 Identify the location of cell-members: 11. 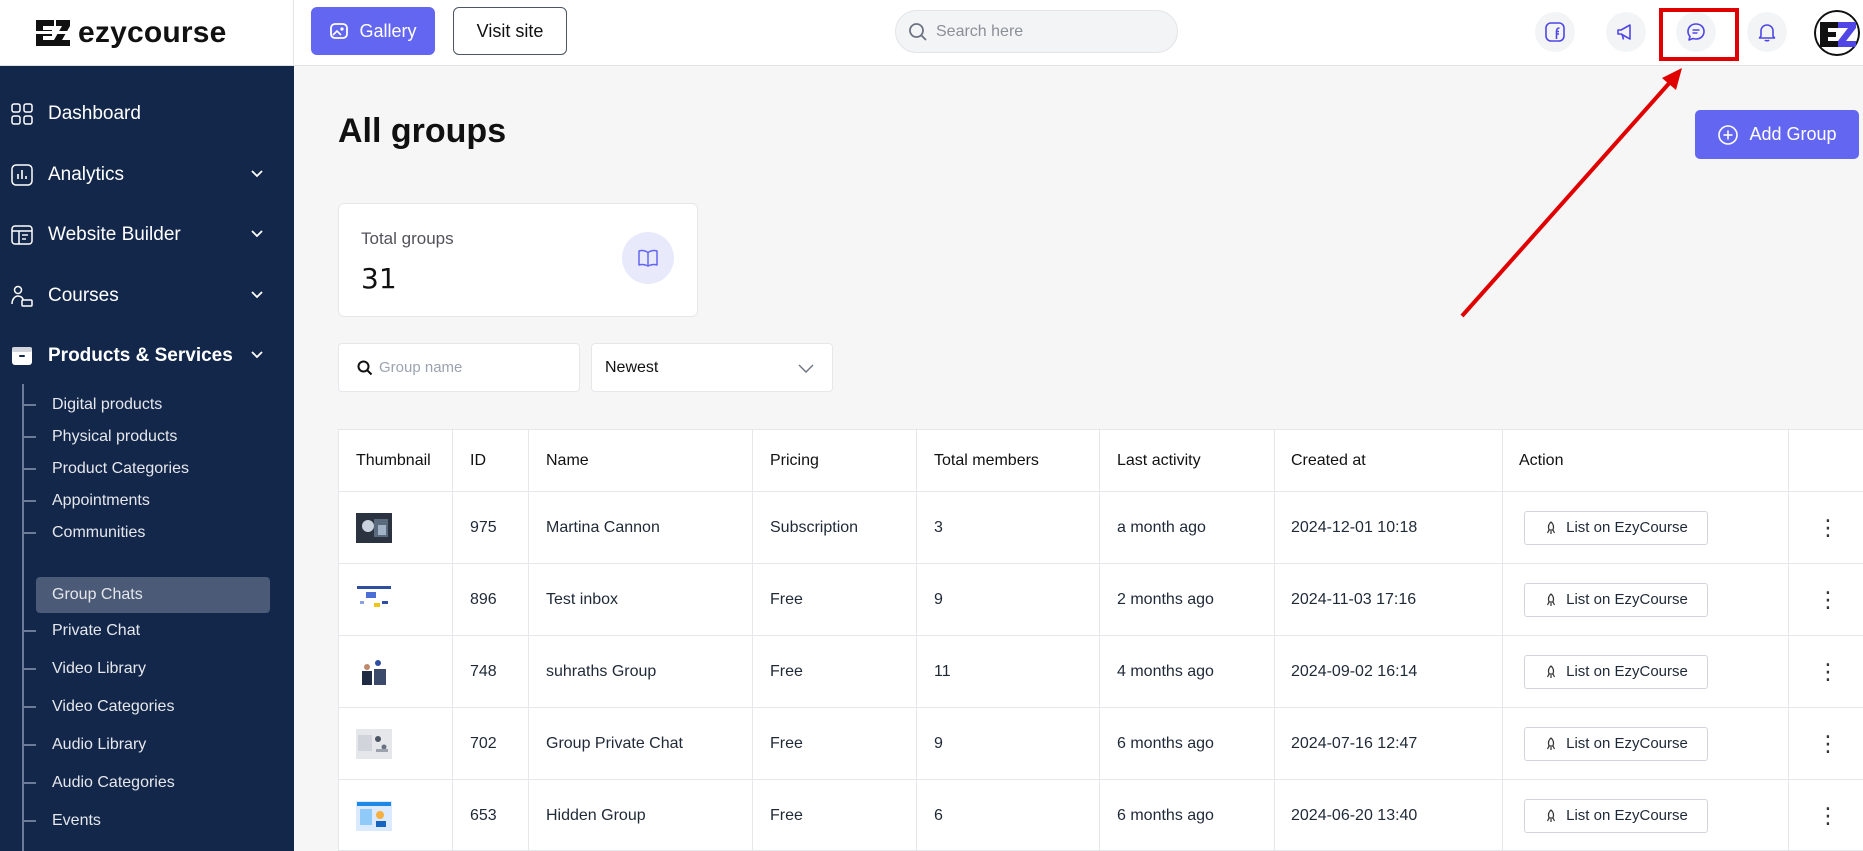
(942, 671).